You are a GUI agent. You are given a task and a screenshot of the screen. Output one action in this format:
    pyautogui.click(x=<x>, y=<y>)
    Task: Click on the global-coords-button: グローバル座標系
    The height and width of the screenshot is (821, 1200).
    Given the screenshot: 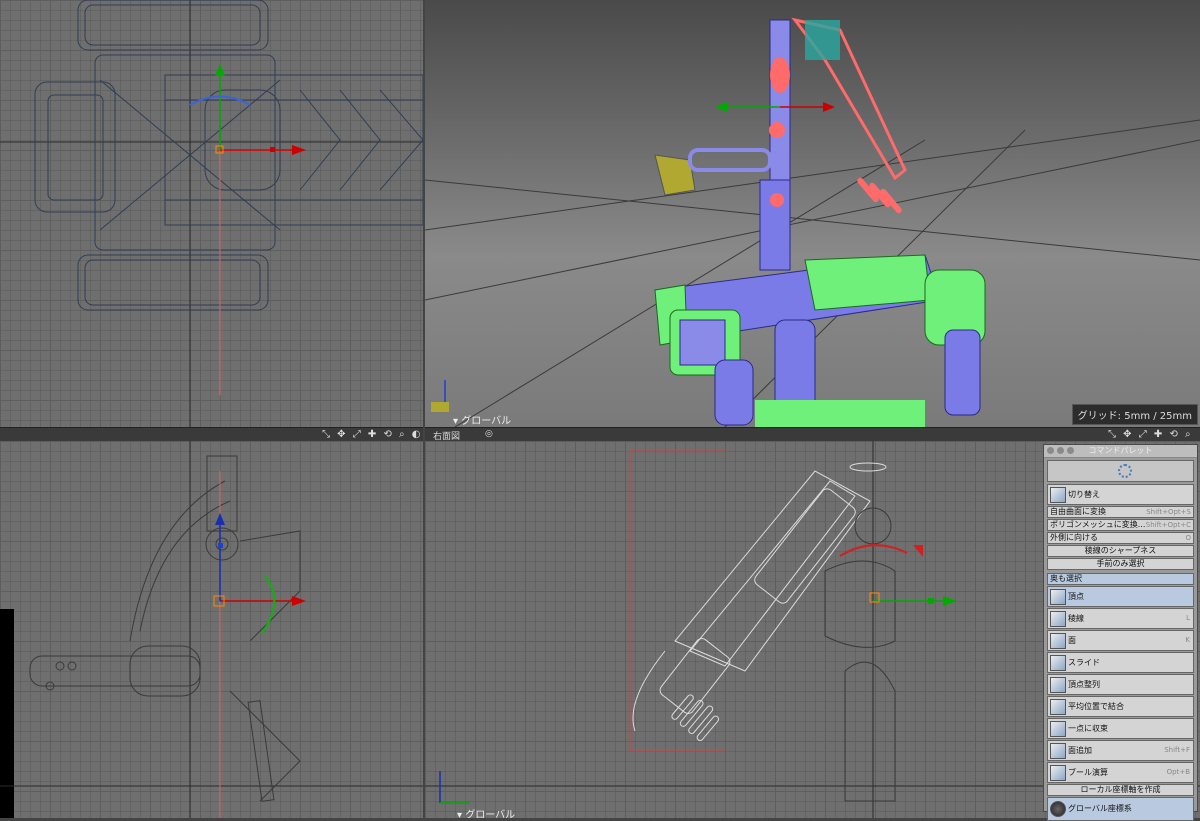 What is the action you would take?
    pyautogui.click(x=1120, y=809)
    